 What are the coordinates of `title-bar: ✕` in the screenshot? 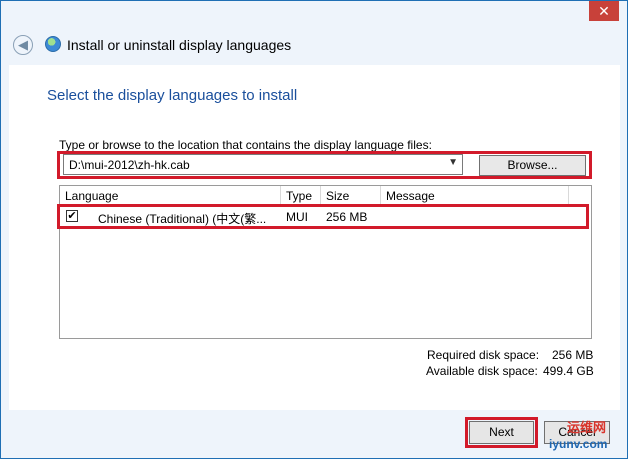 It's located at (314, 16).